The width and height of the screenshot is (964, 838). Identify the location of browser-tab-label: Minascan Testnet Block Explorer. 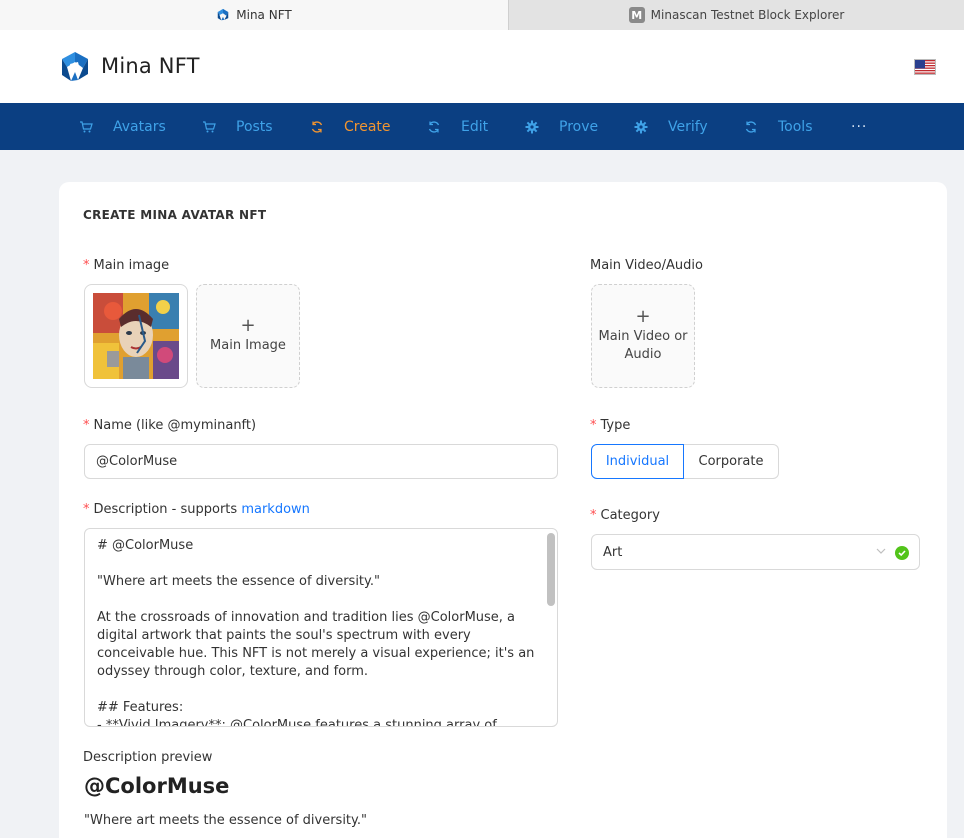
(747, 15).